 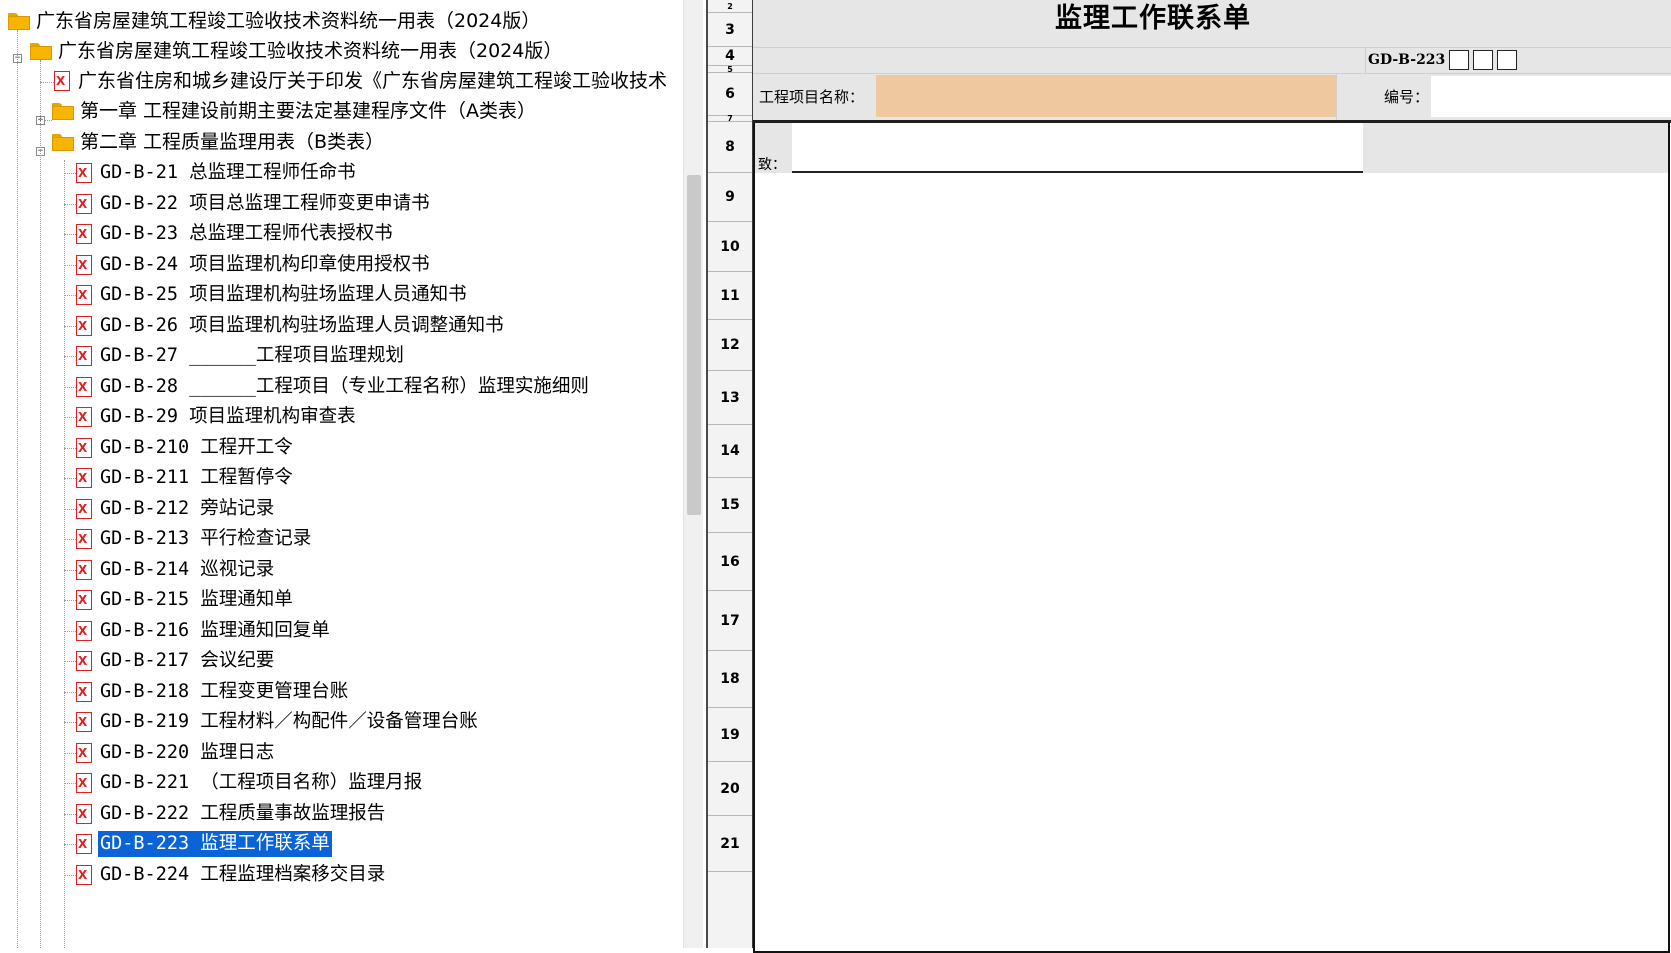 What do you see at coordinates (694, 345) in the screenshot?
I see `tree-scrollbar-thumb` at bounding box center [694, 345].